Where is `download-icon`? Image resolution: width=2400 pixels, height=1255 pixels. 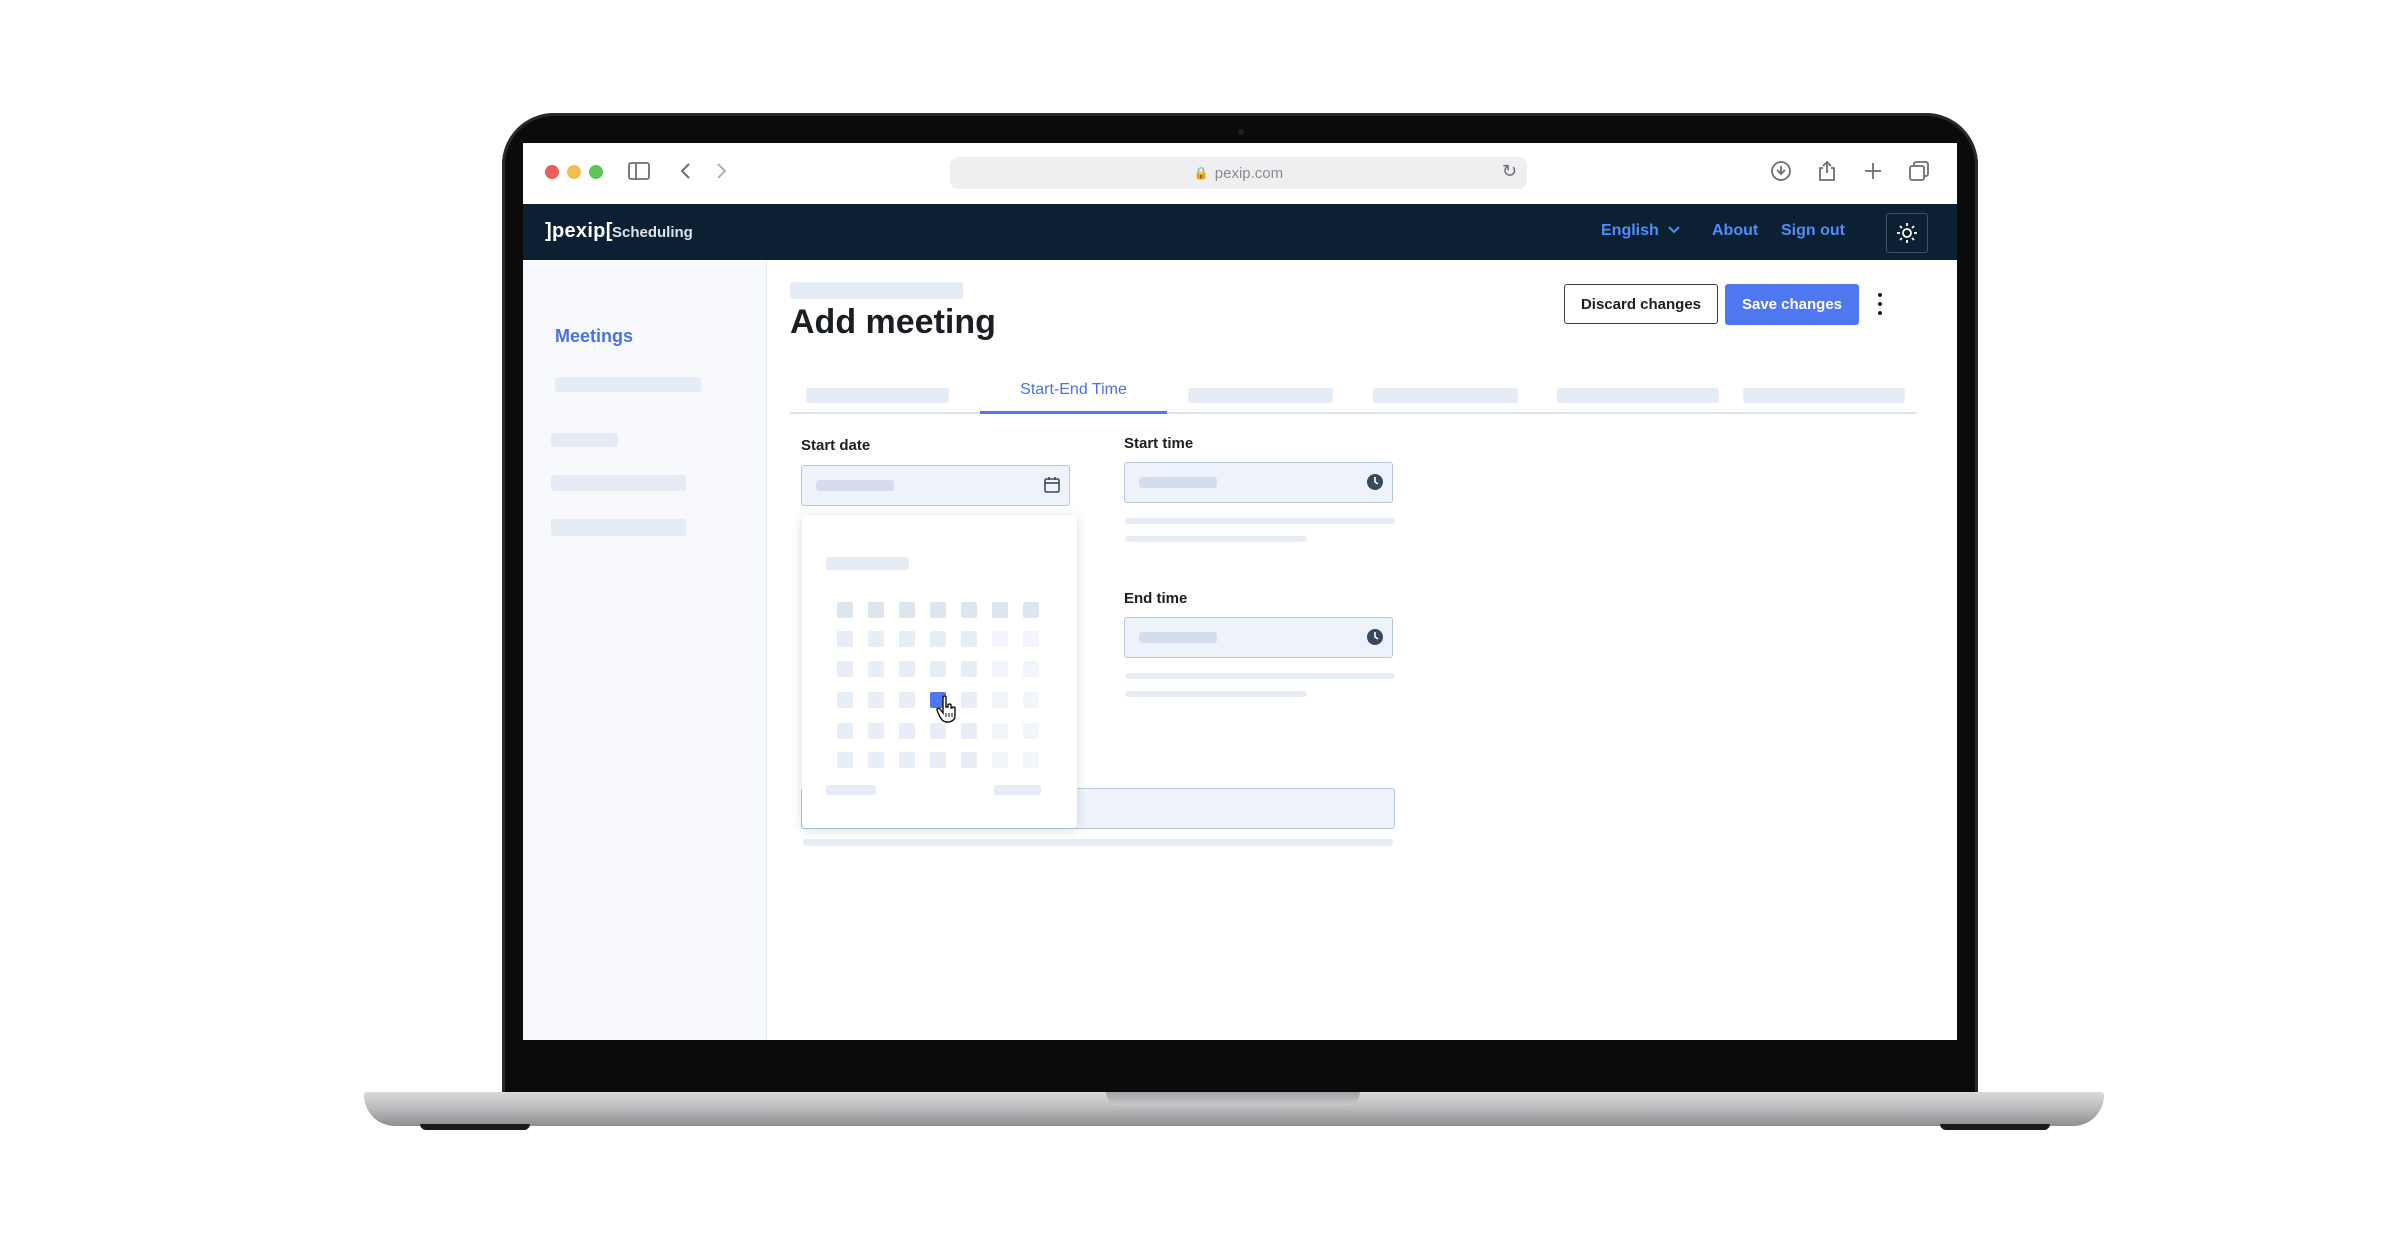 download-icon is located at coordinates (1781, 172).